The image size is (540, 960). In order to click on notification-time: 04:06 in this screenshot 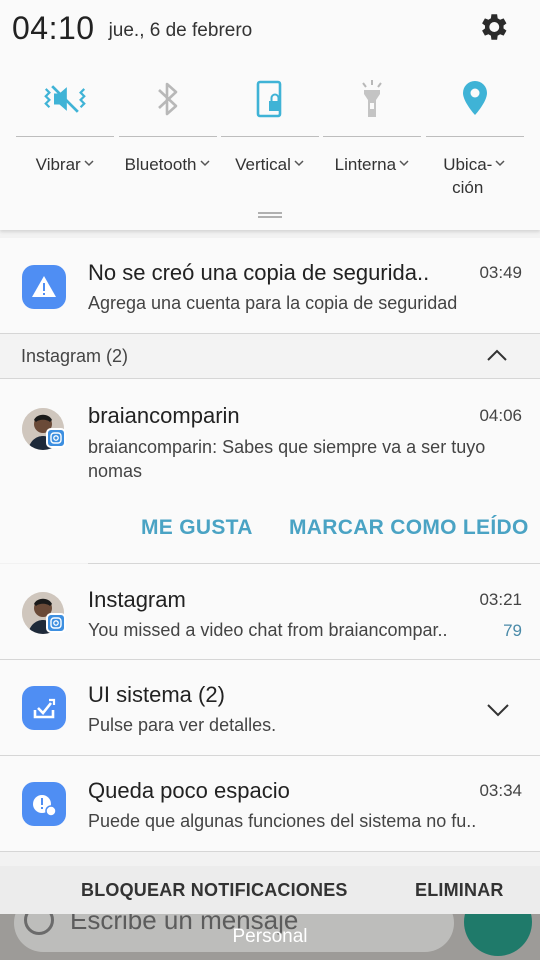, I will do `click(500, 415)`.